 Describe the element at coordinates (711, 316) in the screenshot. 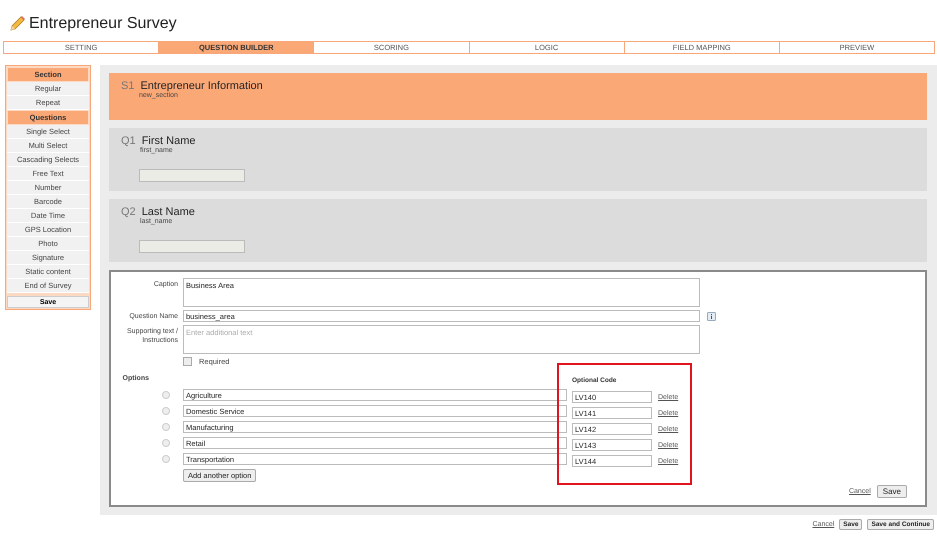

I see `info-icon` at that location.